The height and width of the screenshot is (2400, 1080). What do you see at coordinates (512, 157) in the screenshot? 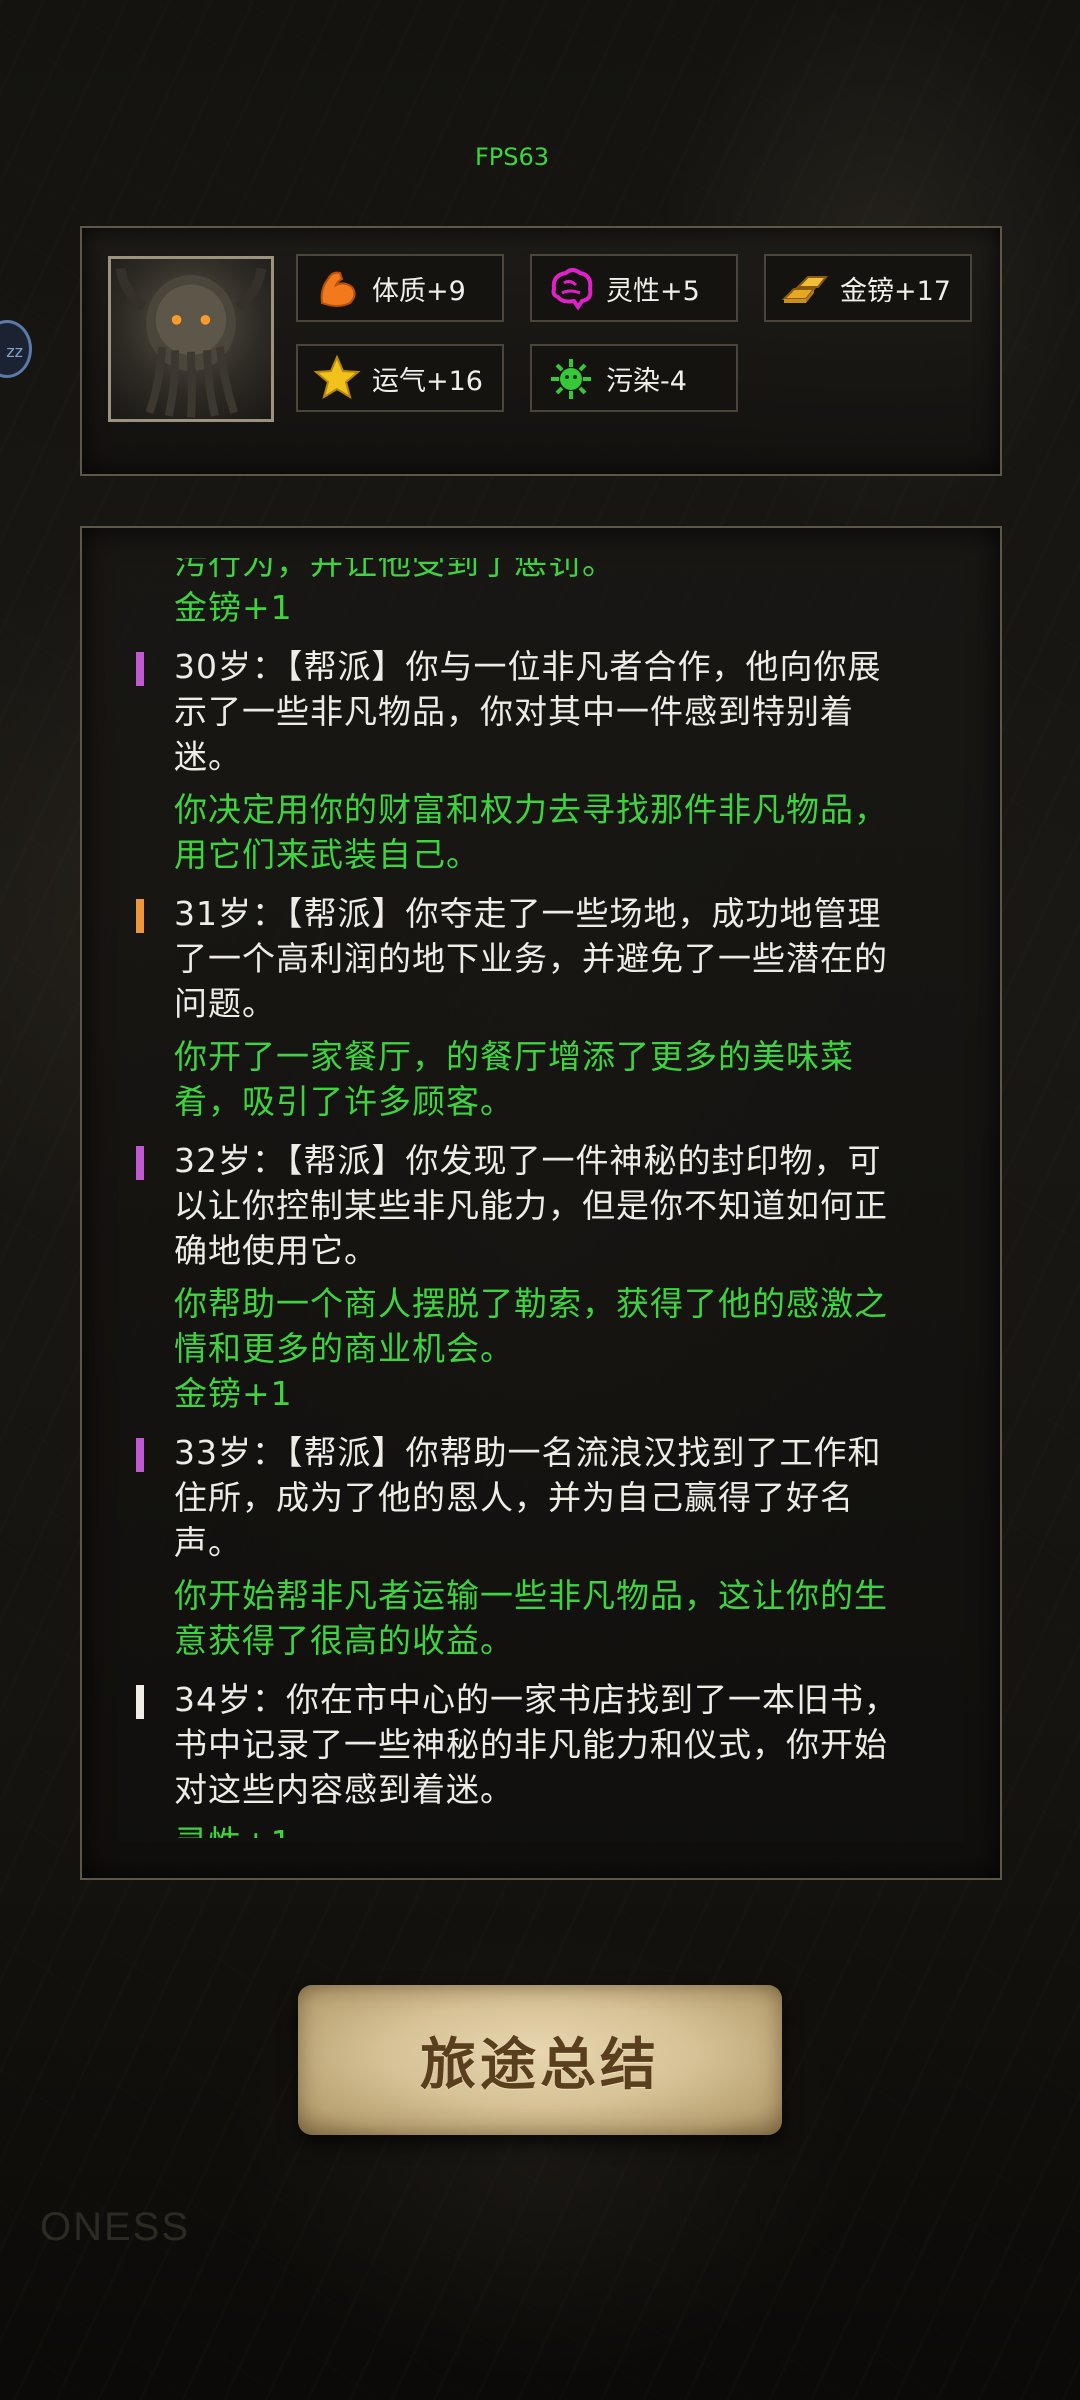
I see `fps-counter: FPS63` at bounding box center [512, 157].